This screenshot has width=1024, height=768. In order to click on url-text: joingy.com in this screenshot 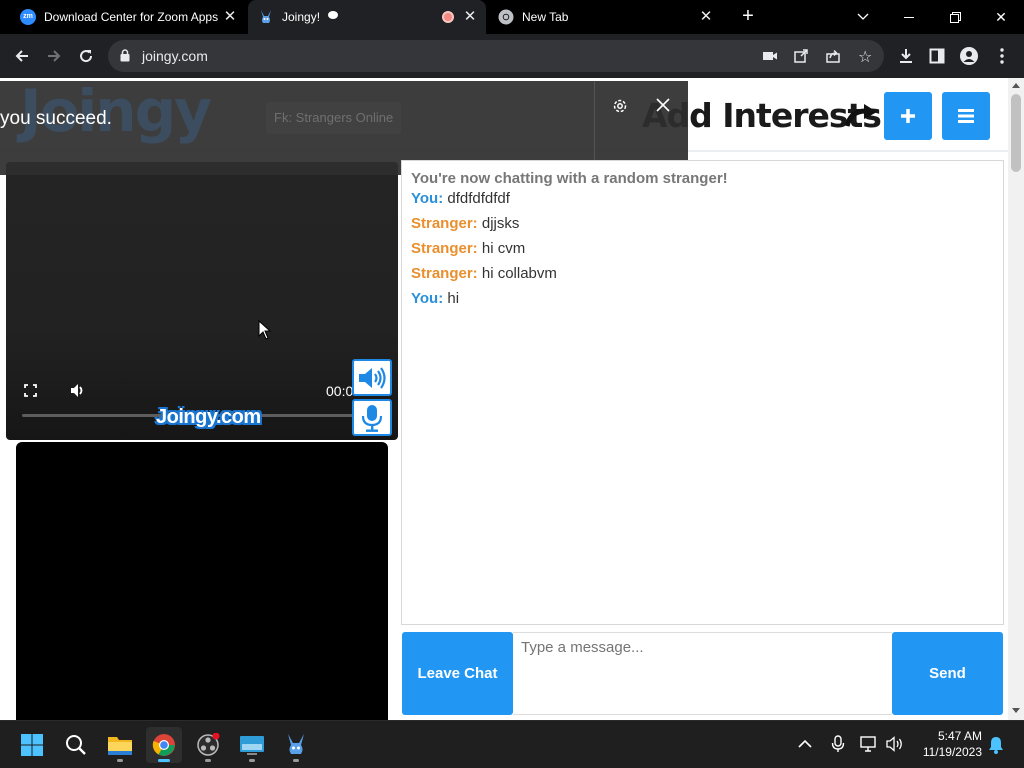, I will do `click(175, 56)`.